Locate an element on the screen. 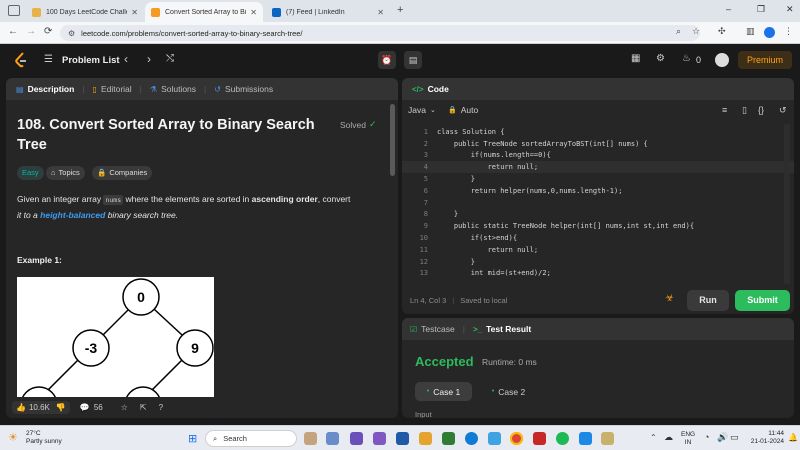 The width and height of the screenshot is (800, 450). case-2-button: • Case 2 is located at coordinates (508, 391).